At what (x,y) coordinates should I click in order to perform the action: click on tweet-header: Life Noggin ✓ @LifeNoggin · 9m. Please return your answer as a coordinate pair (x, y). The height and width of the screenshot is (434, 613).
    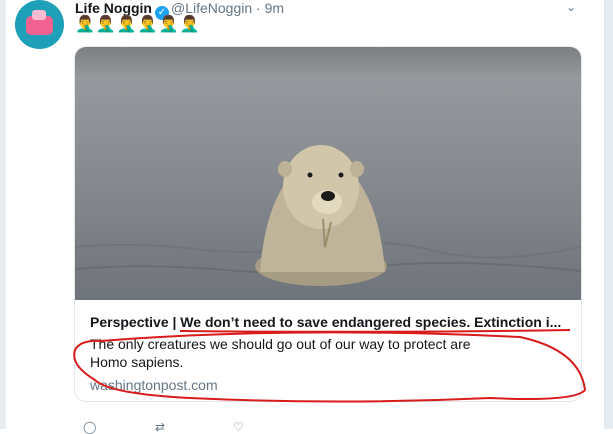
    Looking at the image, I should click on (179, 10).